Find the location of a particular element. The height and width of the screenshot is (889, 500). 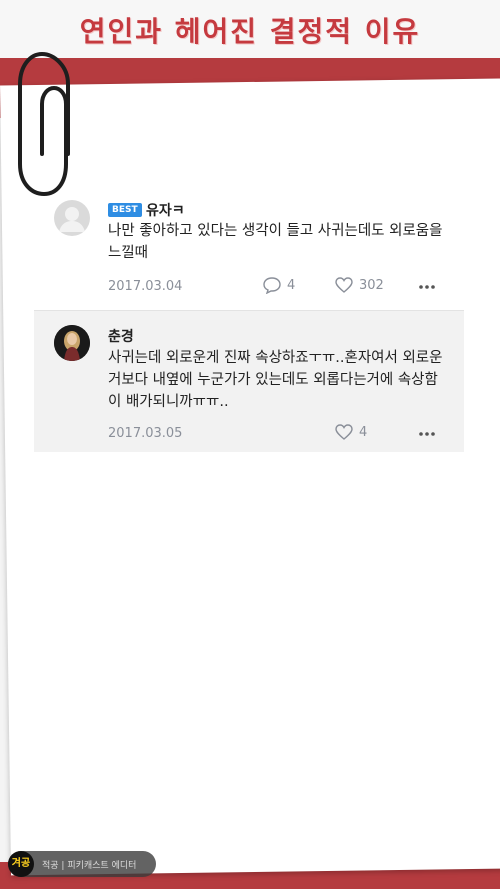

editor-credit: 겨공 적공 | 피키캐스트 에디터 is located at coordinates (82, 864).